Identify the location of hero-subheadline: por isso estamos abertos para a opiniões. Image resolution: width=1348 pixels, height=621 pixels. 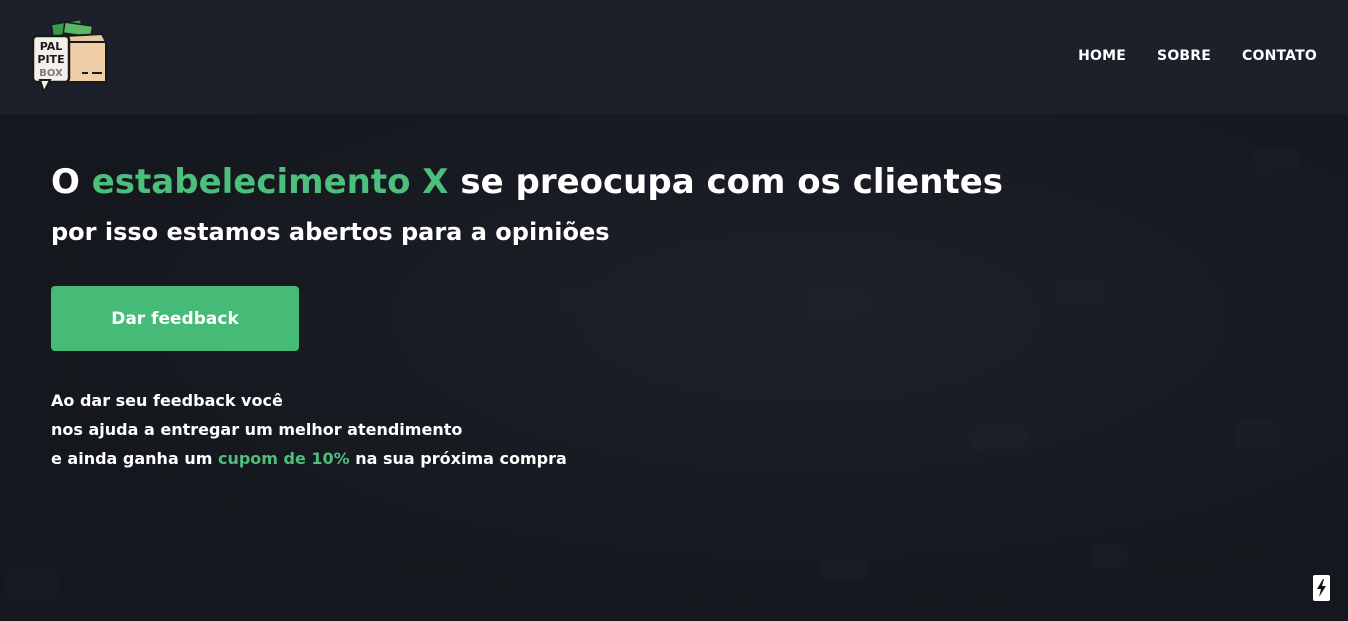
(330, 232).